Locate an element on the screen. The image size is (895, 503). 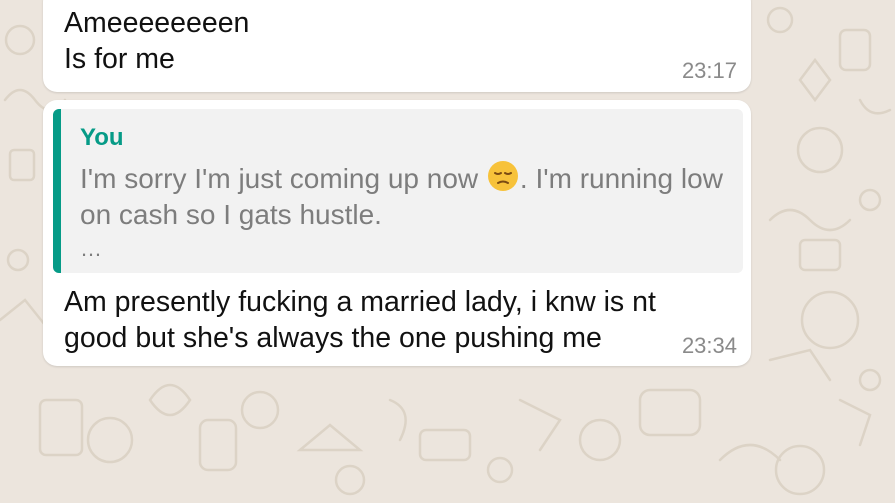
message-bubble: Ameeeeeeeen Is for me 23:17 is located at coordinates (397, 46).